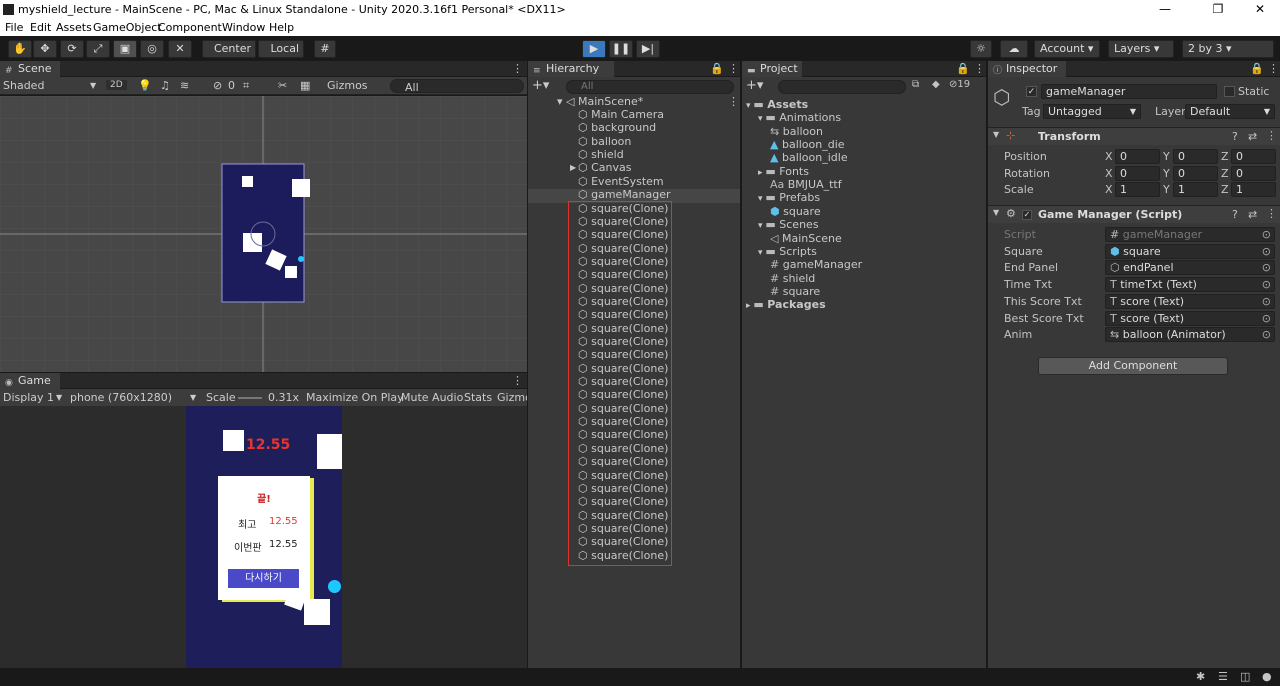  Describe the element at coordinates (1165, 9) in the screenshot. I see `minimize-icon: —` at that location.